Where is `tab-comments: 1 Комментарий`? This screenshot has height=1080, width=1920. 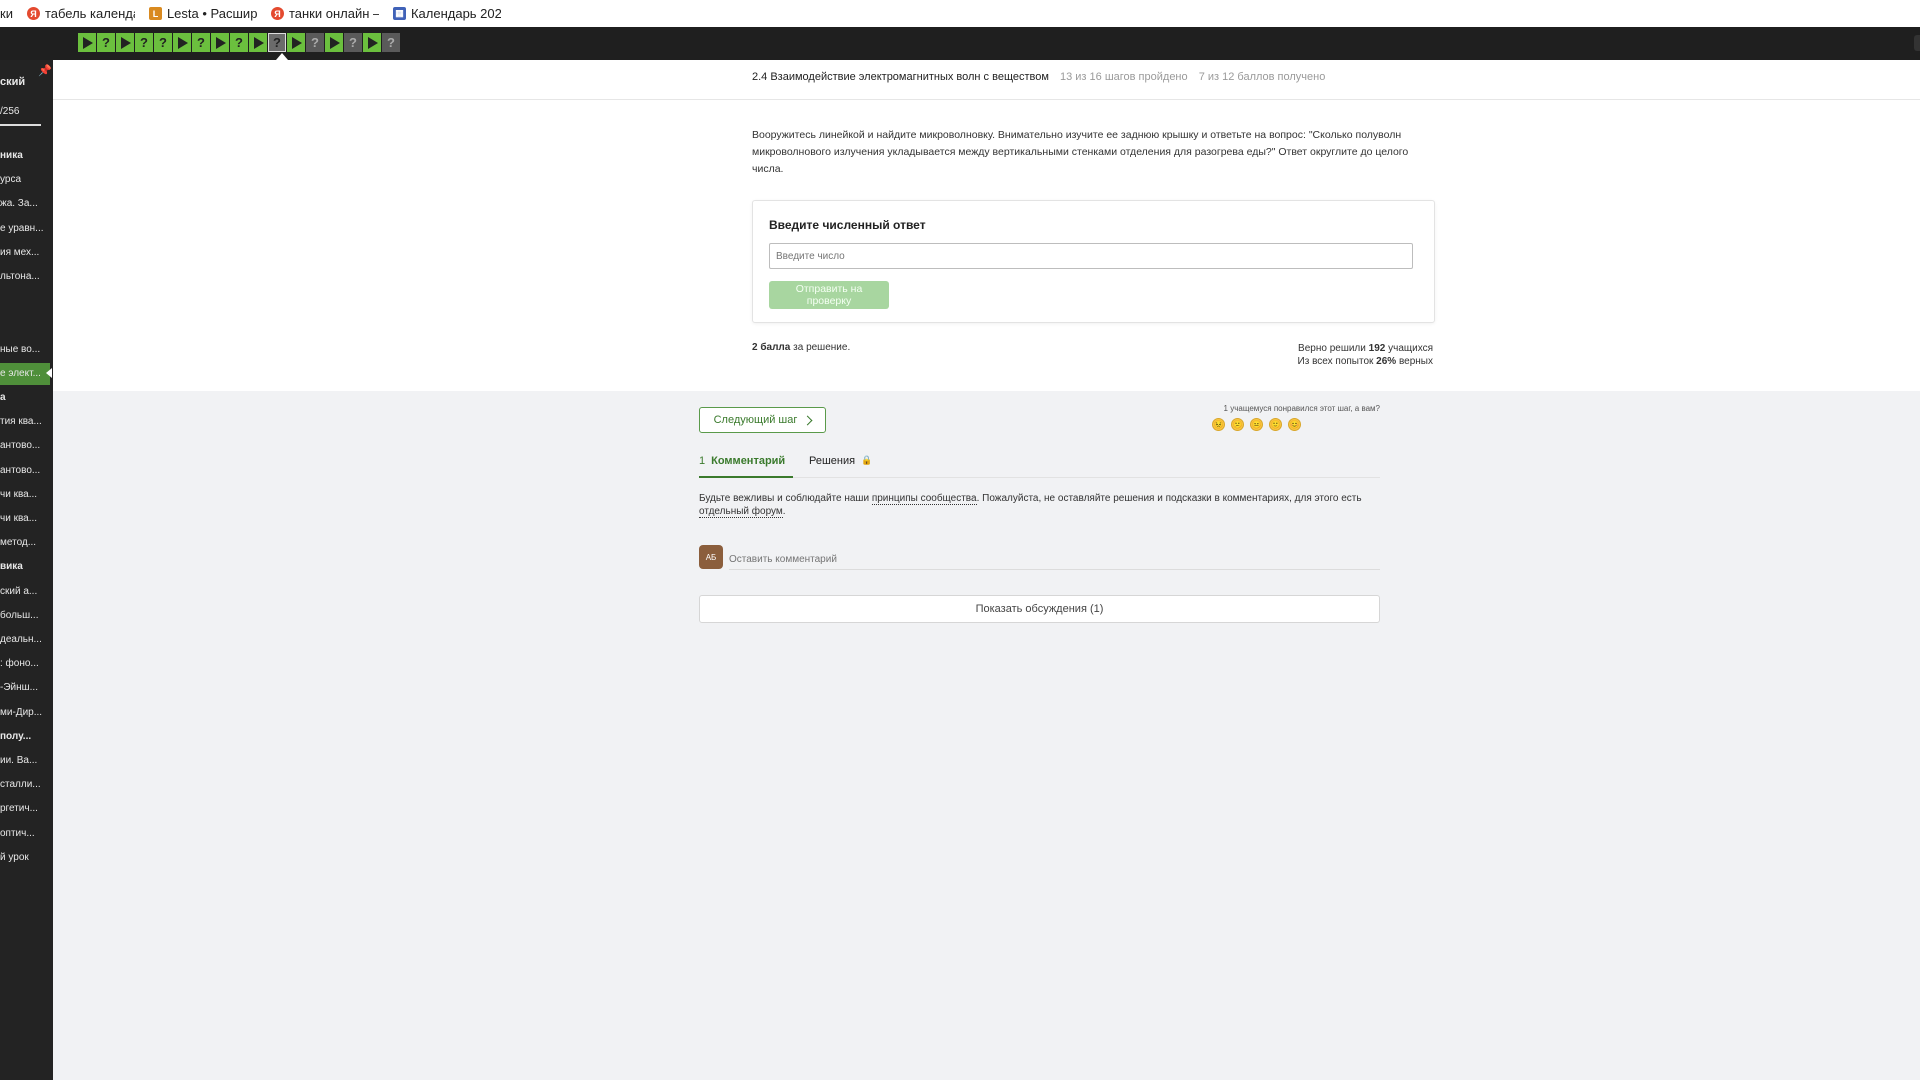
tab-comments: 1 Комментарий is located at coordinates (746, 466).